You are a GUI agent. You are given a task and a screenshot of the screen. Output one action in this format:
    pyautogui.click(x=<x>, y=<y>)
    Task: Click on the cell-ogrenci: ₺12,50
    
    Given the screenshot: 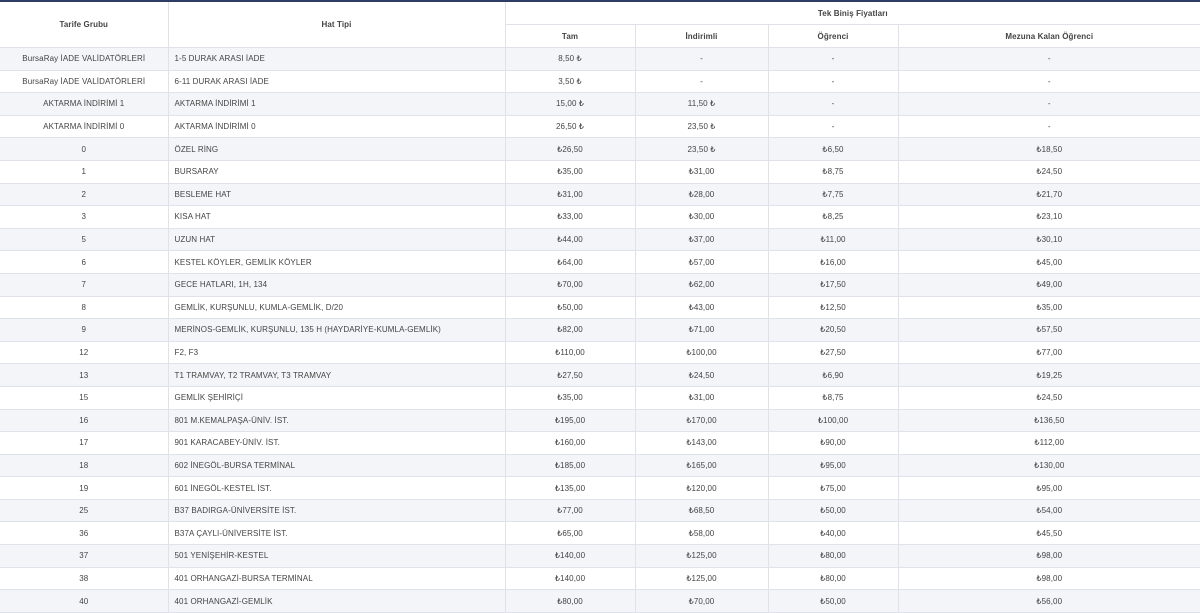 What is the action you would take?
    pyautogui.click(x=833, y=308)
    